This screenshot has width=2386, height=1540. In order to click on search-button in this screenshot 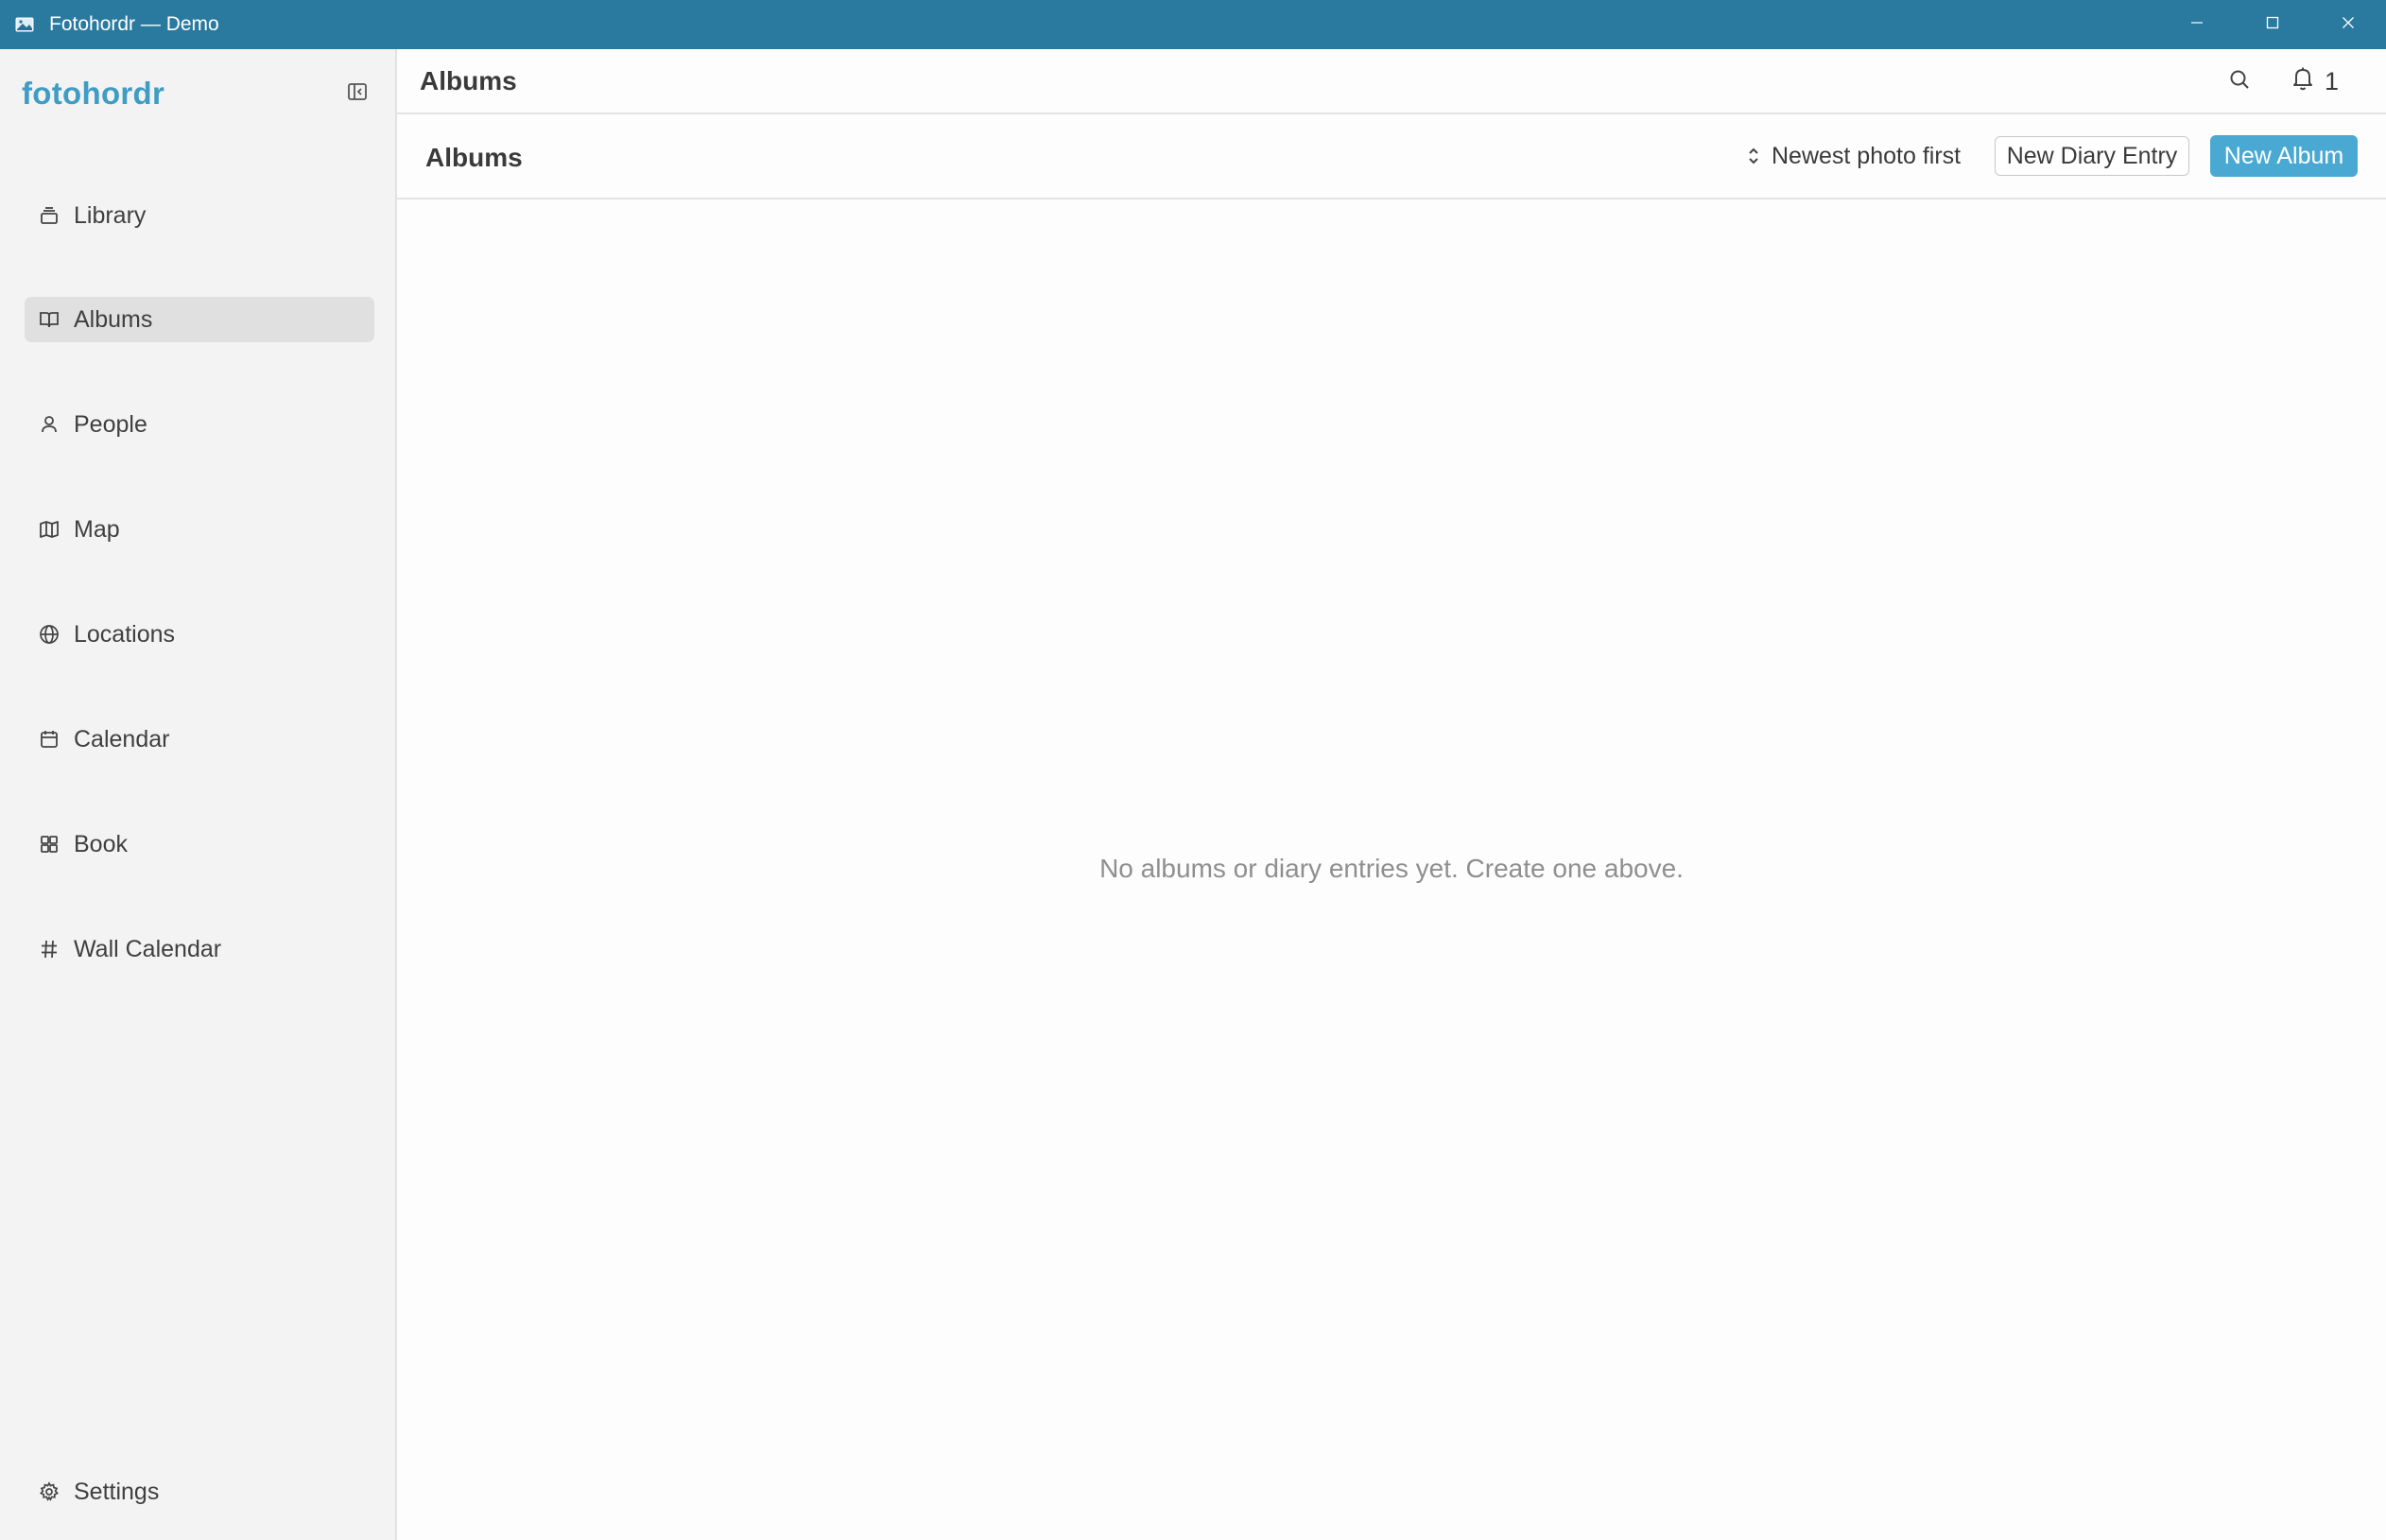, I will do `click(2240, 81)`.